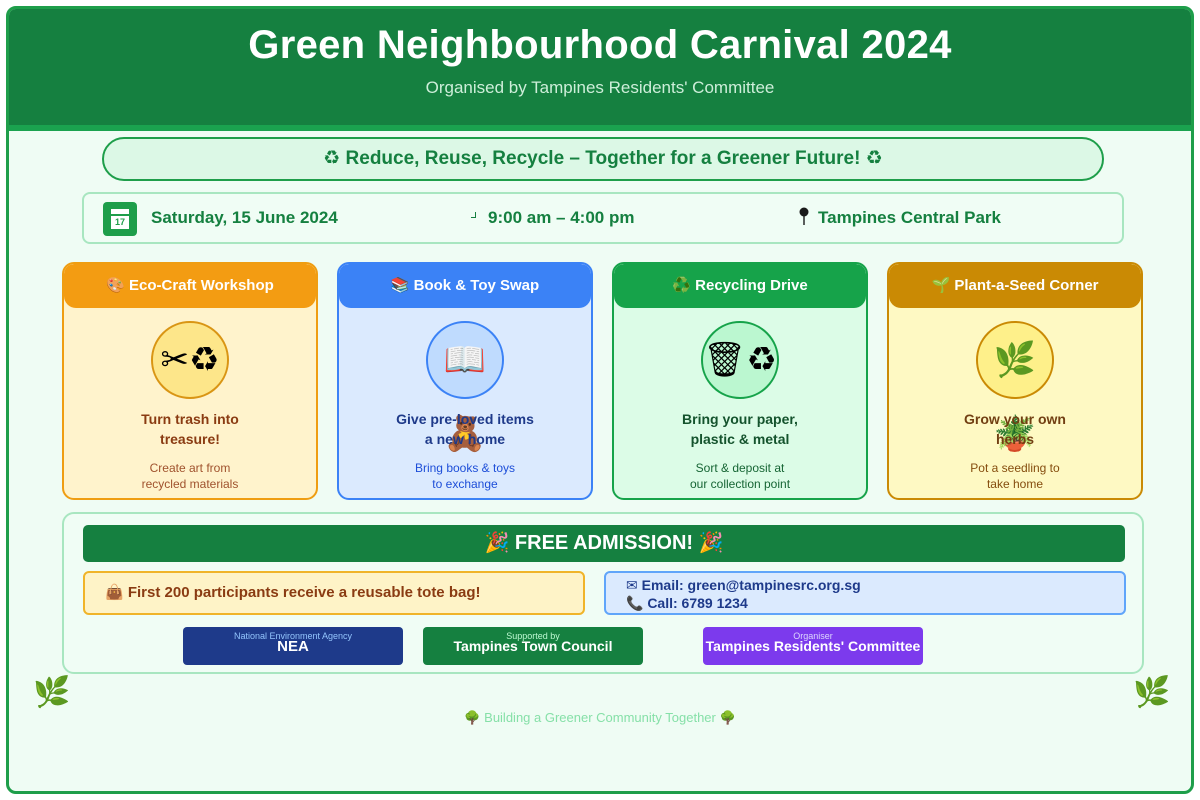 The width and height of the screenshot is (1200, 800). I want to click on card-description: Sort & deposit at our collection point, so click(740, 476).